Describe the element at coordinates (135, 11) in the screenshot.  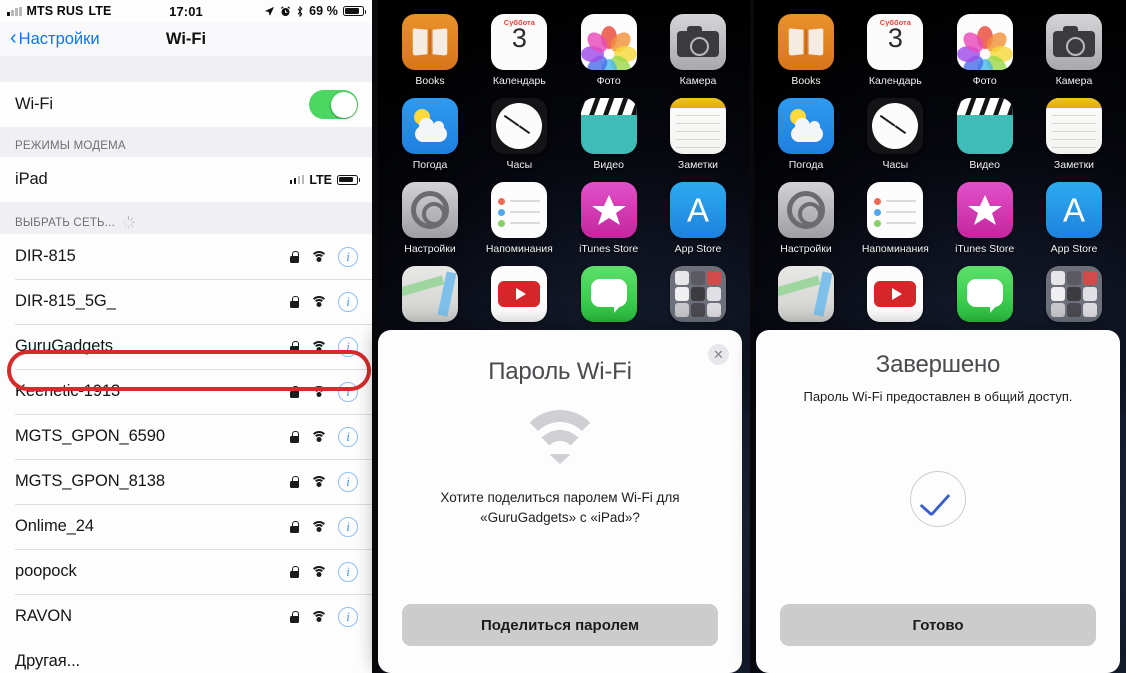
I see `status-bar-left: MTS RUS LTE` at that location.